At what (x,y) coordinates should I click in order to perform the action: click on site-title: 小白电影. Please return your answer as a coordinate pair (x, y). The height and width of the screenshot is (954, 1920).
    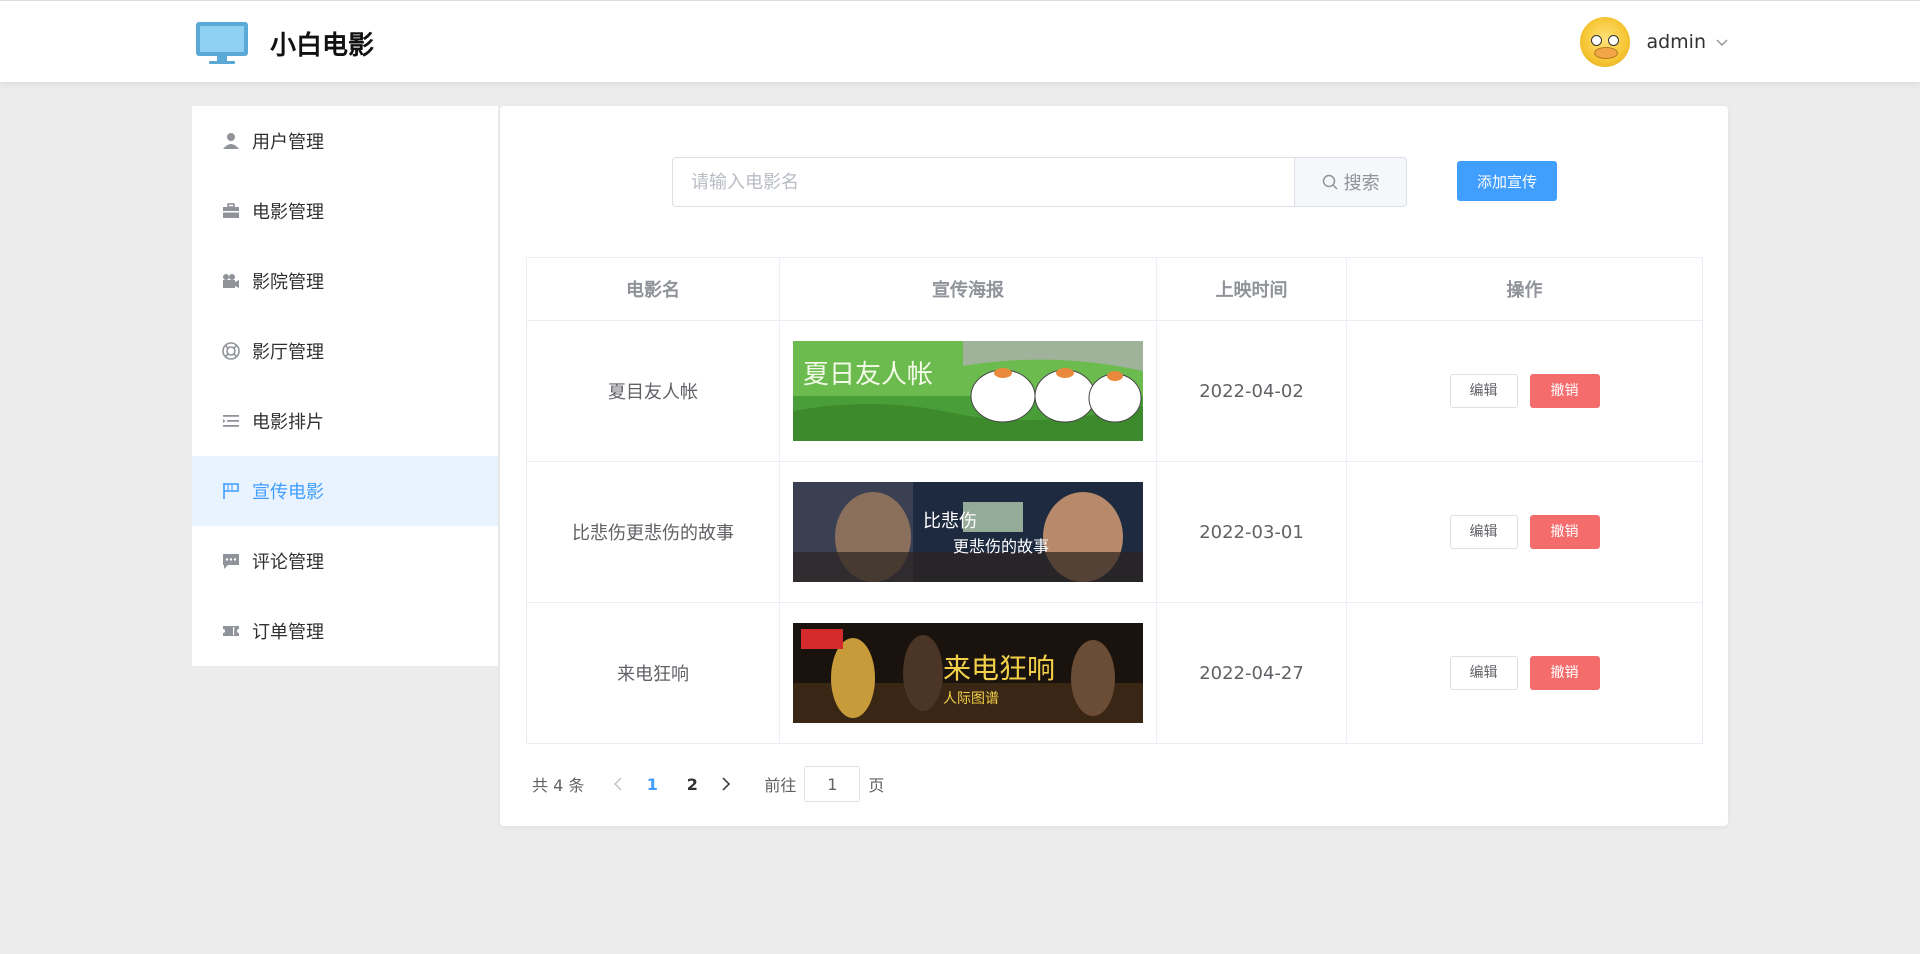
    Looking at the image, I should click on (322, 46).